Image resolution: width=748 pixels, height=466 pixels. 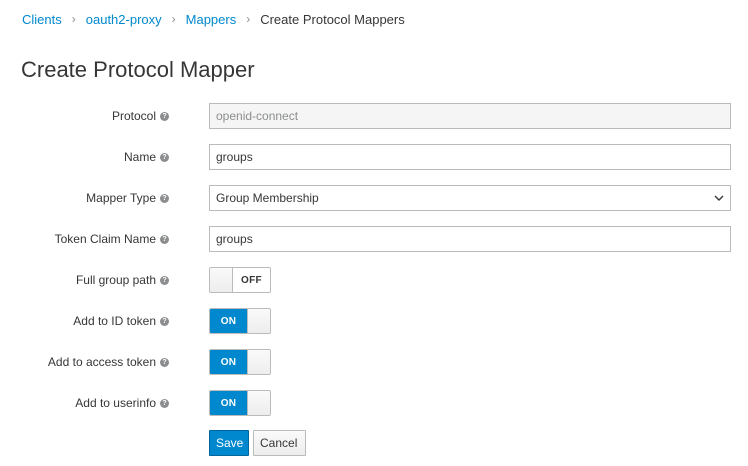 I want to click on form-row-token-claim-name: Token Claim Name ? groups, so click(x=374, y=239).